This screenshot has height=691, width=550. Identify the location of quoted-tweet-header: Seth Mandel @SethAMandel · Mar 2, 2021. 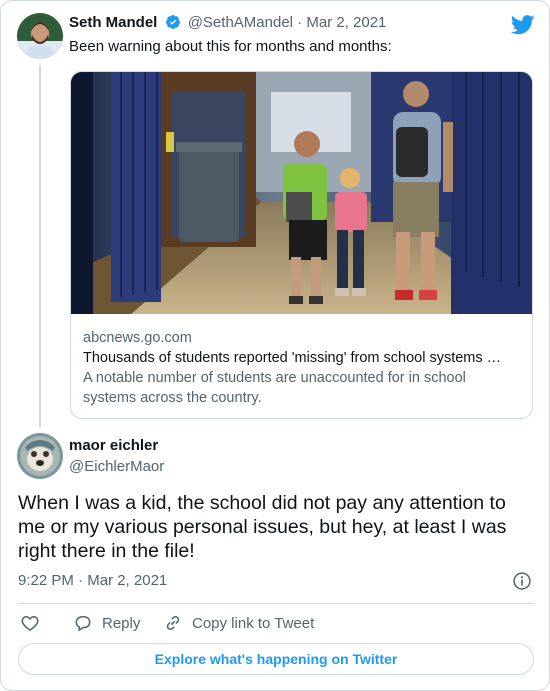
(227, 23).